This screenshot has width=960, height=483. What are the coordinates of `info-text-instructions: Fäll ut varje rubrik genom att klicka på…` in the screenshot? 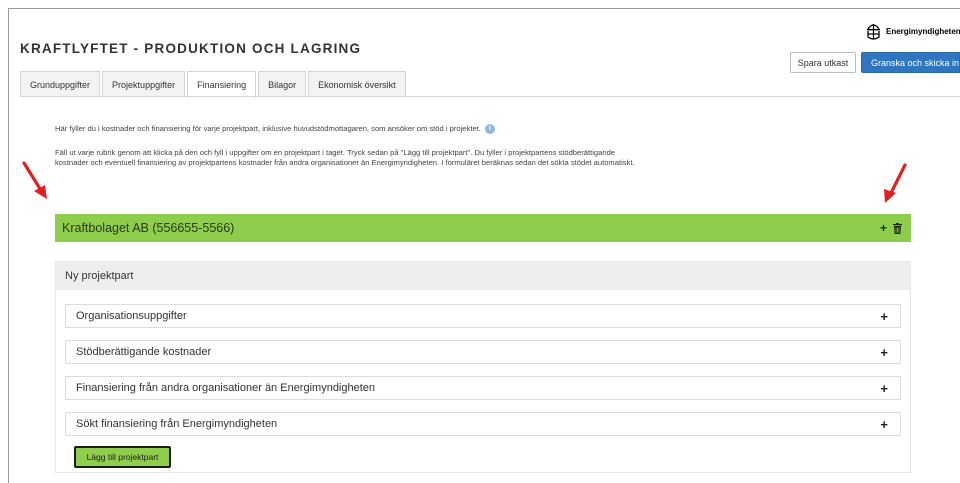 It's located at (345, 157).